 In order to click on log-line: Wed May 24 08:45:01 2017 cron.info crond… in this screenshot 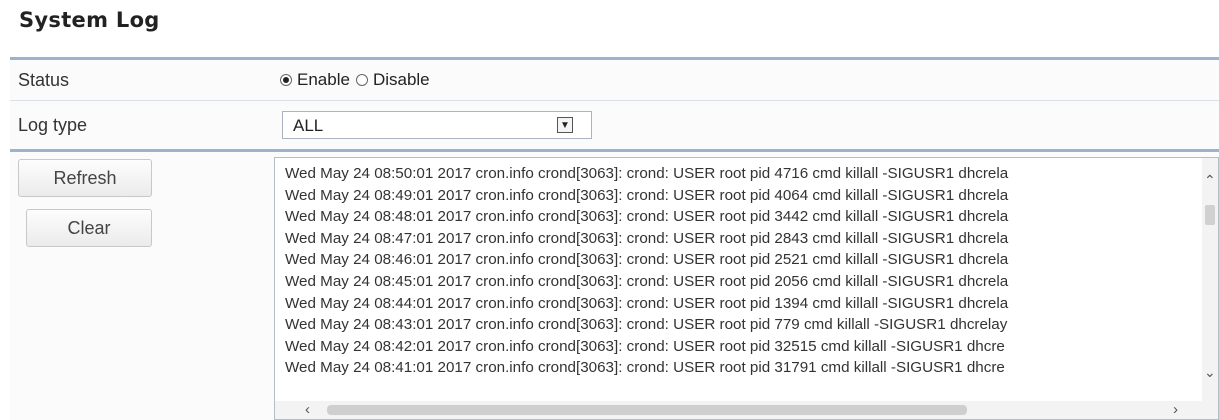, I will do `click(647, 281)`.